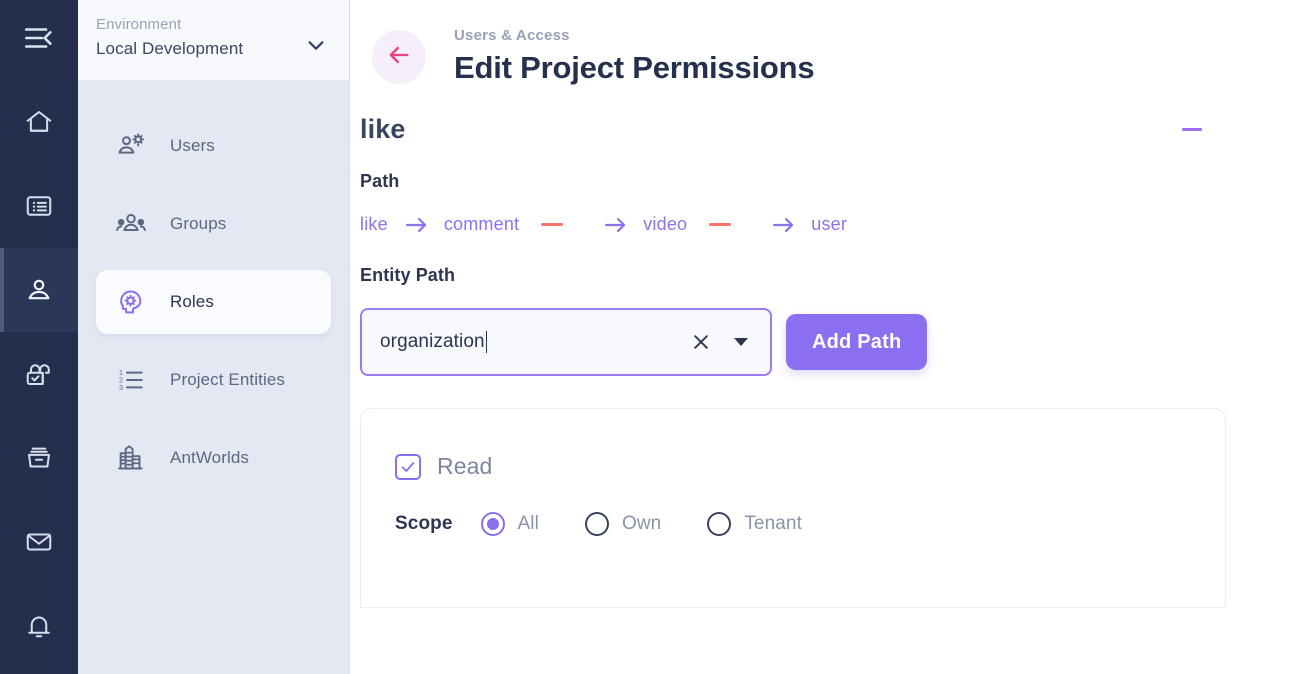 This screenshot has height=674, width=1314. Describe the element at coordinates (131, 146) in the screenshot. I see `user-gear-icon` at that location.